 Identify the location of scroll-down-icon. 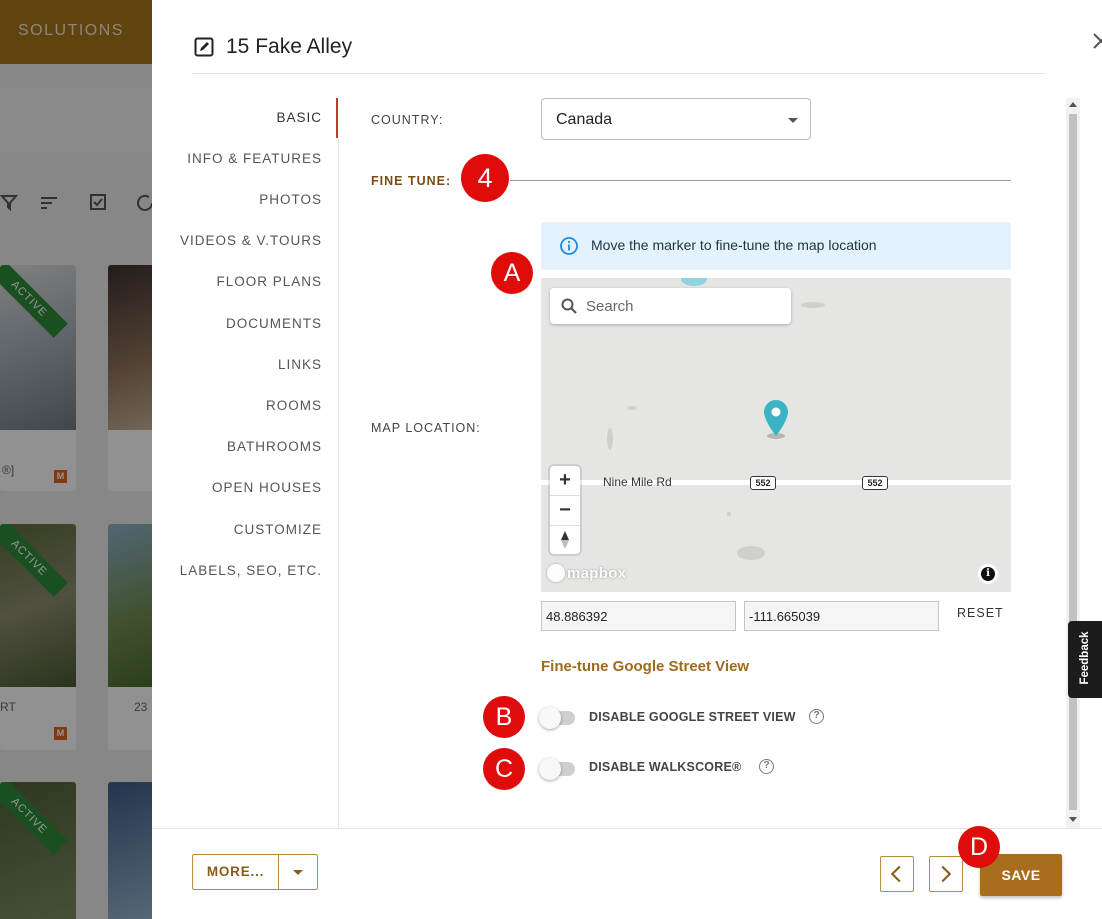
(1073, 819).